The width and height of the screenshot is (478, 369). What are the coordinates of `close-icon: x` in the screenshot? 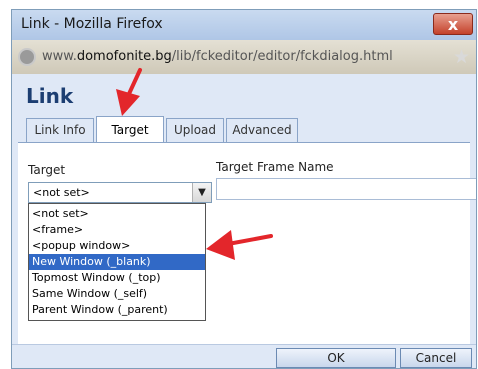 It's located at (453, 24).